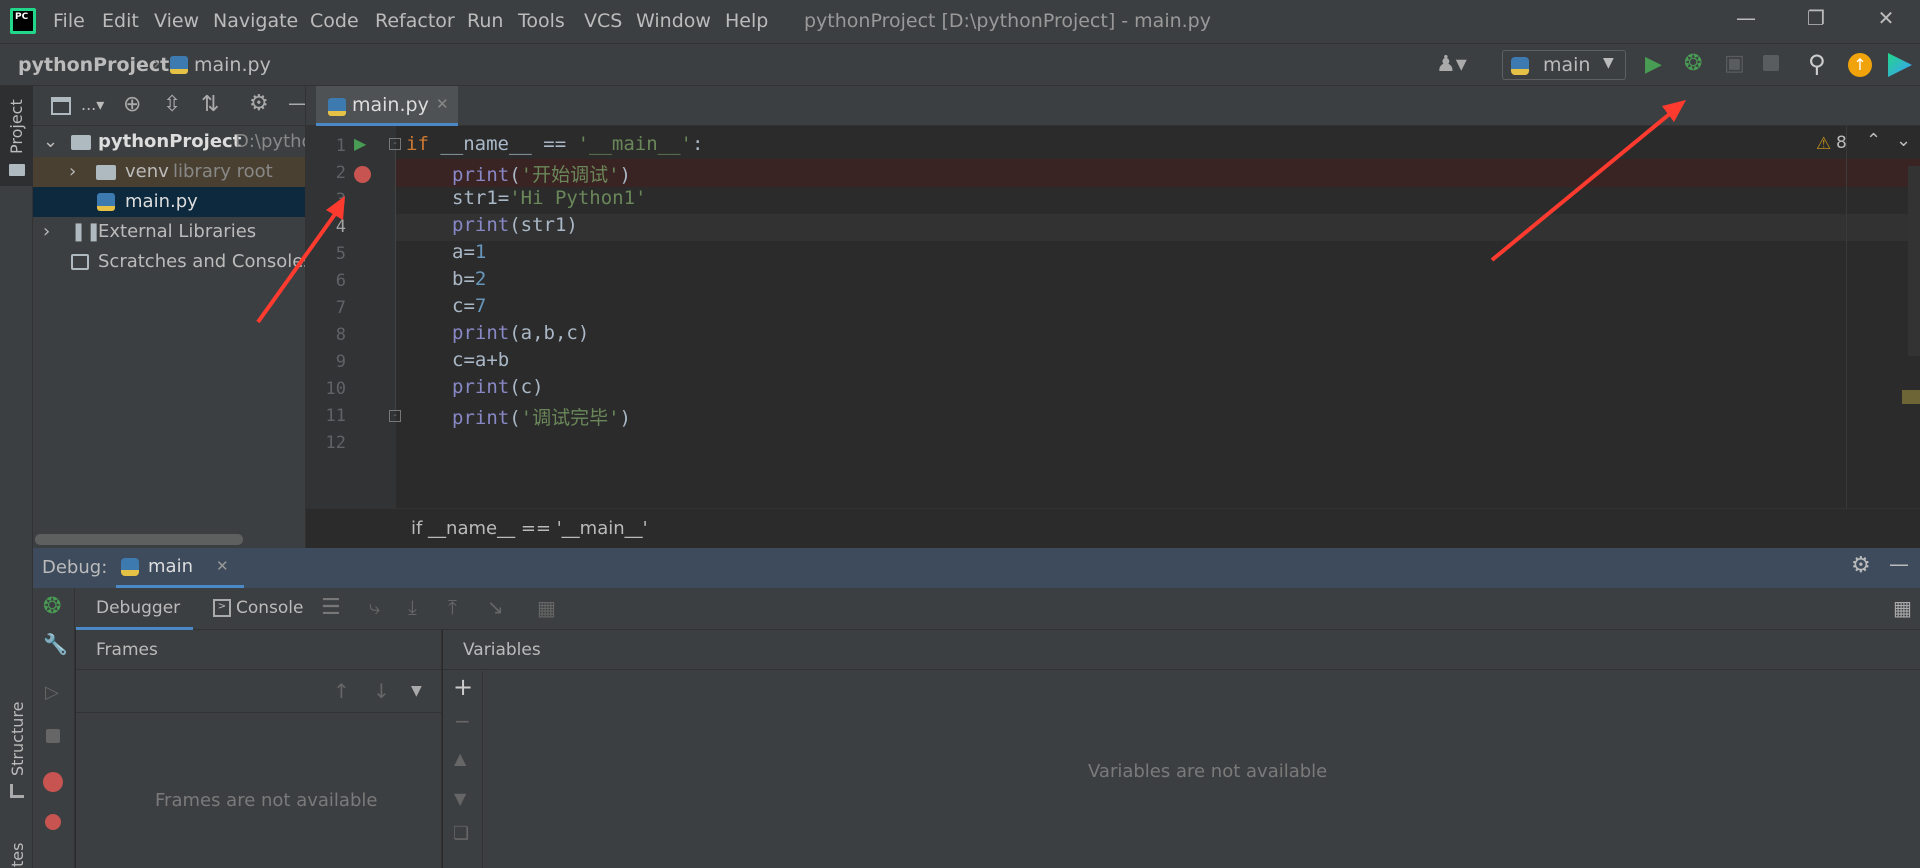 The image size is (1920, 868). I want to click on close-tab-icon: ✕, so click(442, 104).